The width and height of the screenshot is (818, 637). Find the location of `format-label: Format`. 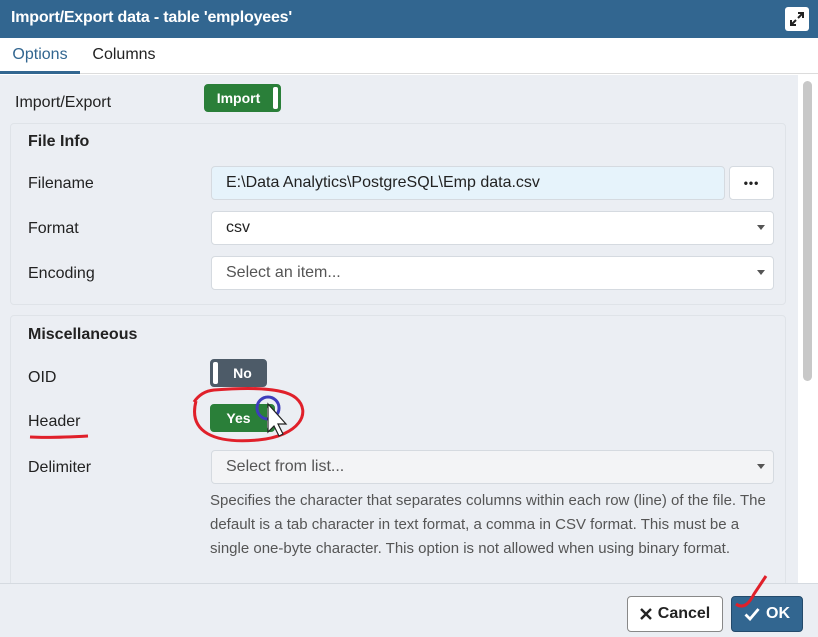

format-label: Format is located at coordinates (53, 228).